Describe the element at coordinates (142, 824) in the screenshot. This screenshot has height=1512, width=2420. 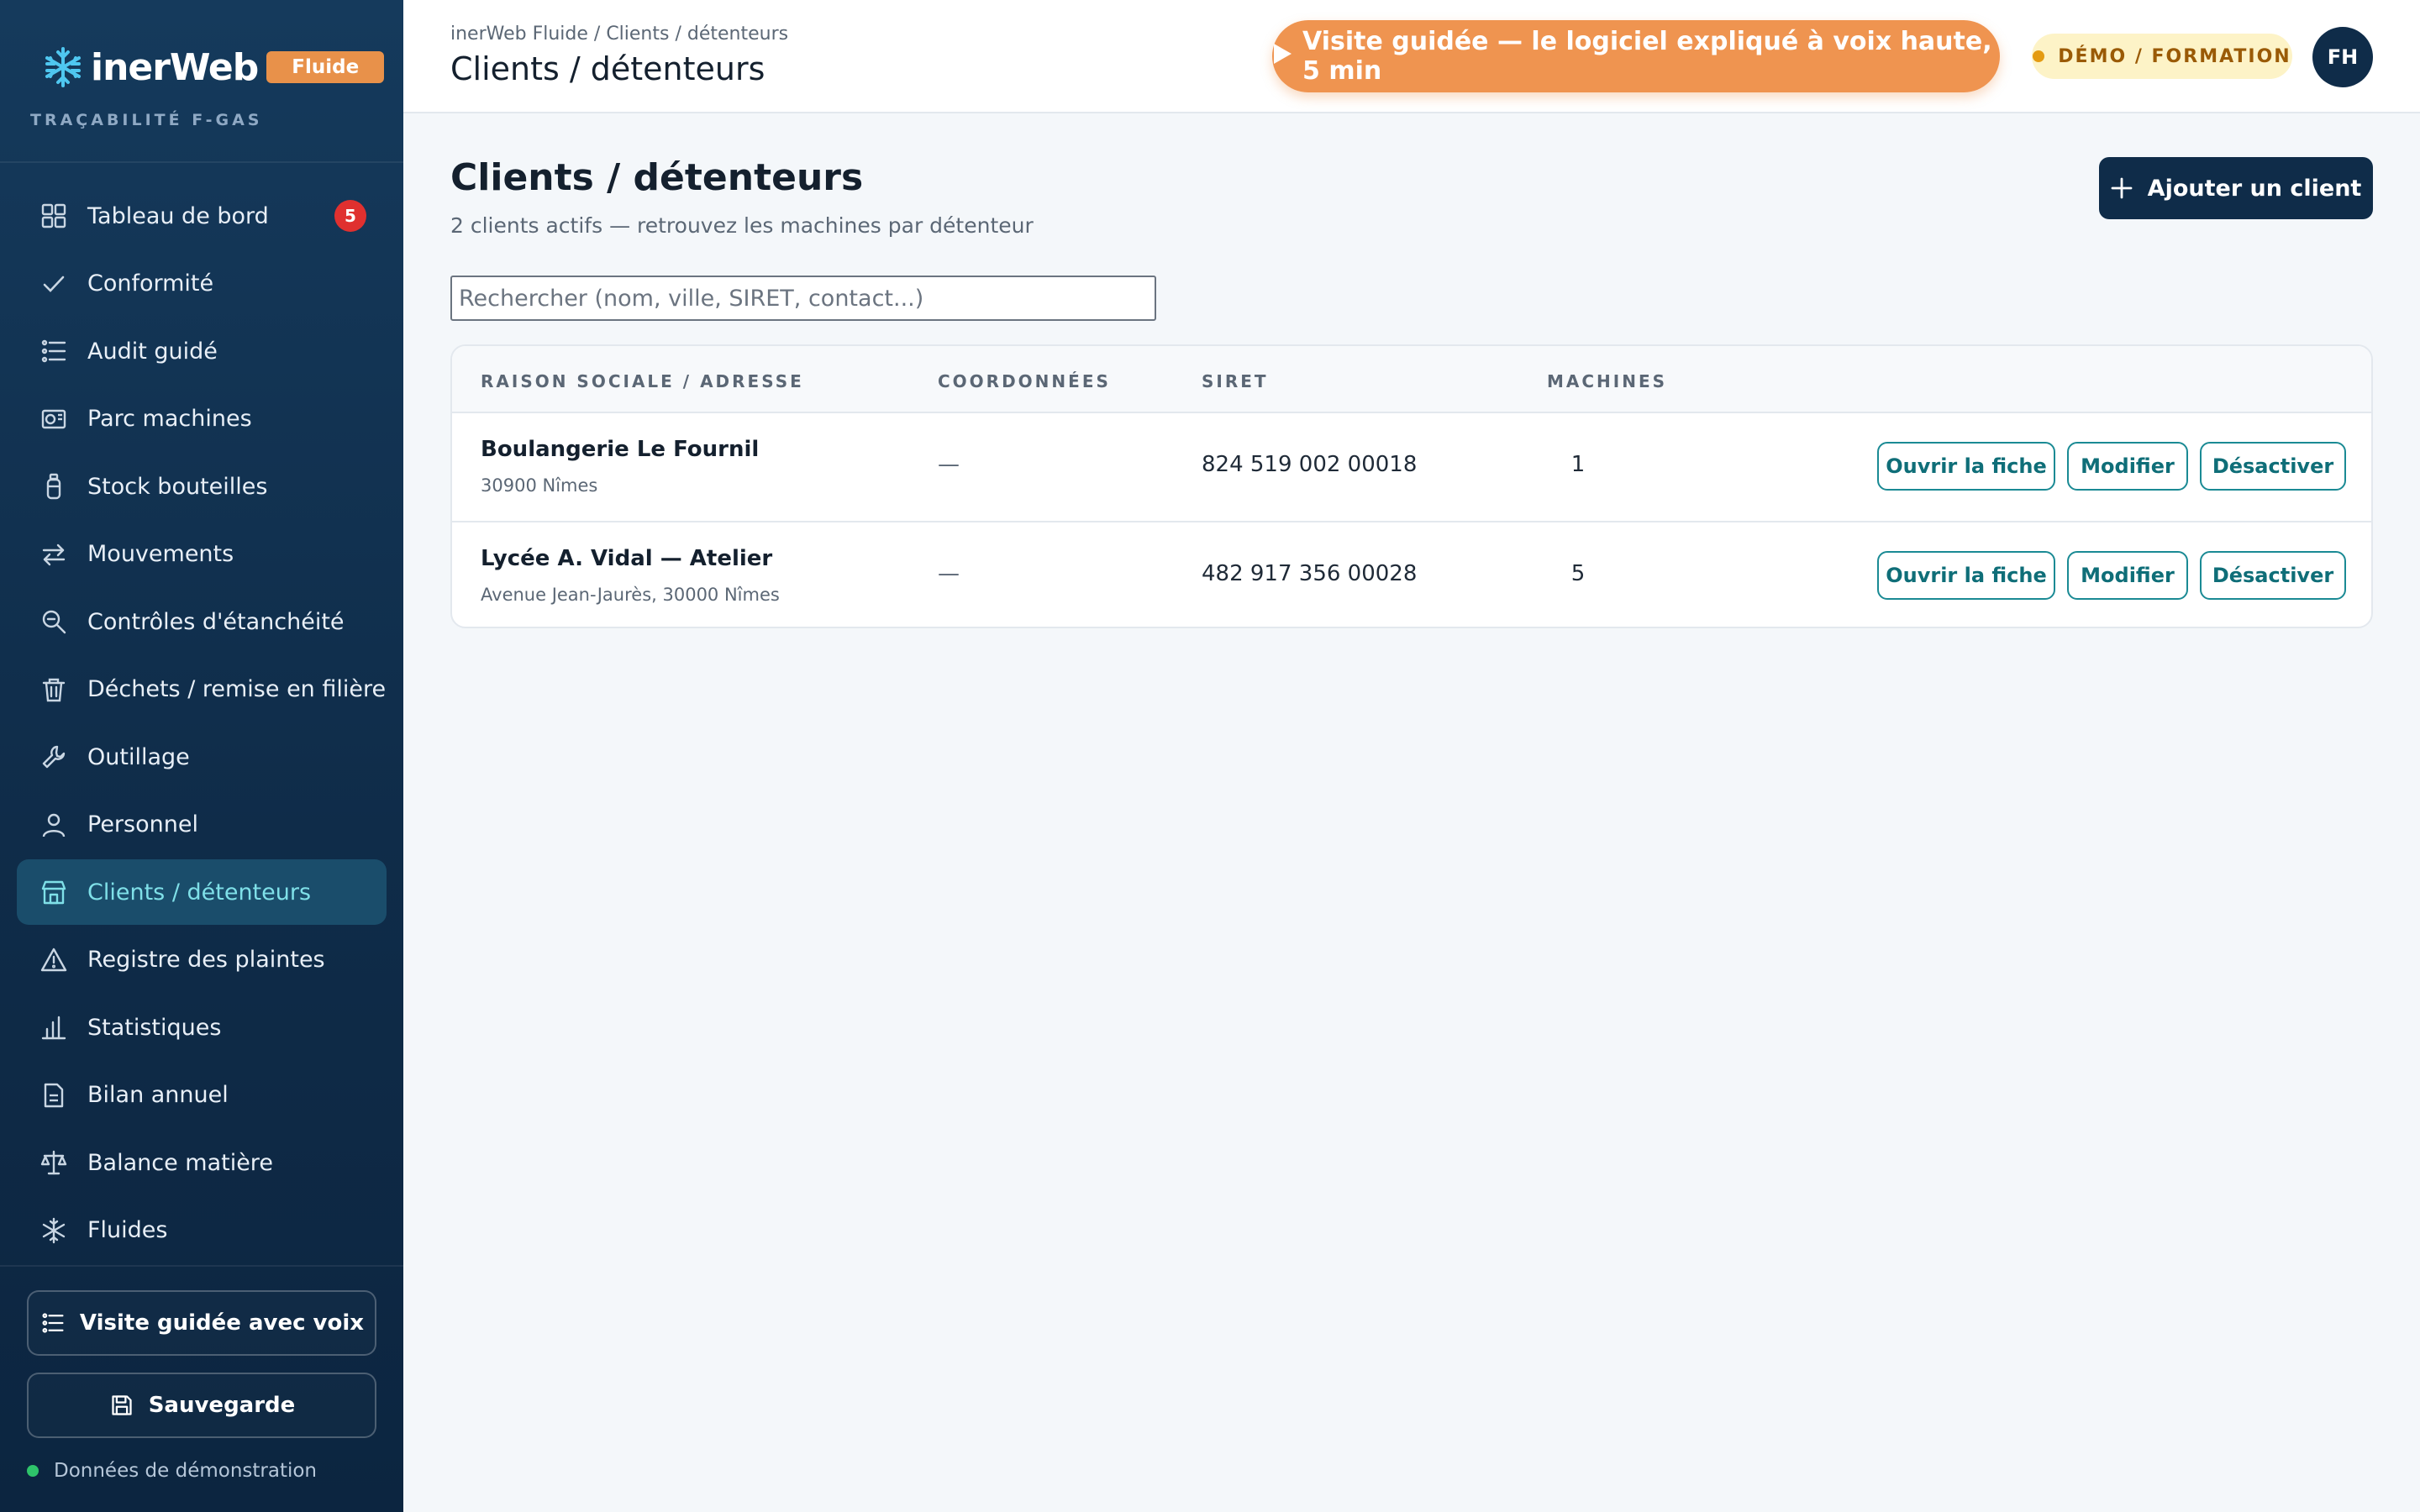
I see `sidebar-item-label: Personnel` at that location.